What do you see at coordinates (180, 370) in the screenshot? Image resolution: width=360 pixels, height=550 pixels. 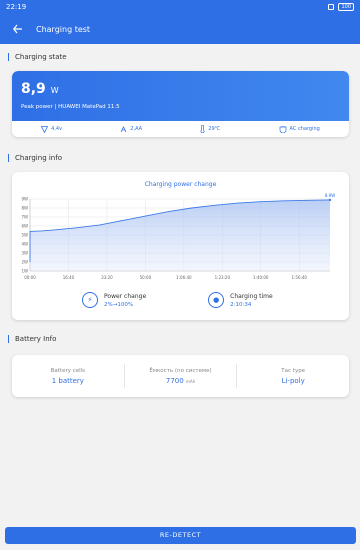 I see `battery-capacity-label: Ёмкость (по системе)` at bounding box center [180, 370].